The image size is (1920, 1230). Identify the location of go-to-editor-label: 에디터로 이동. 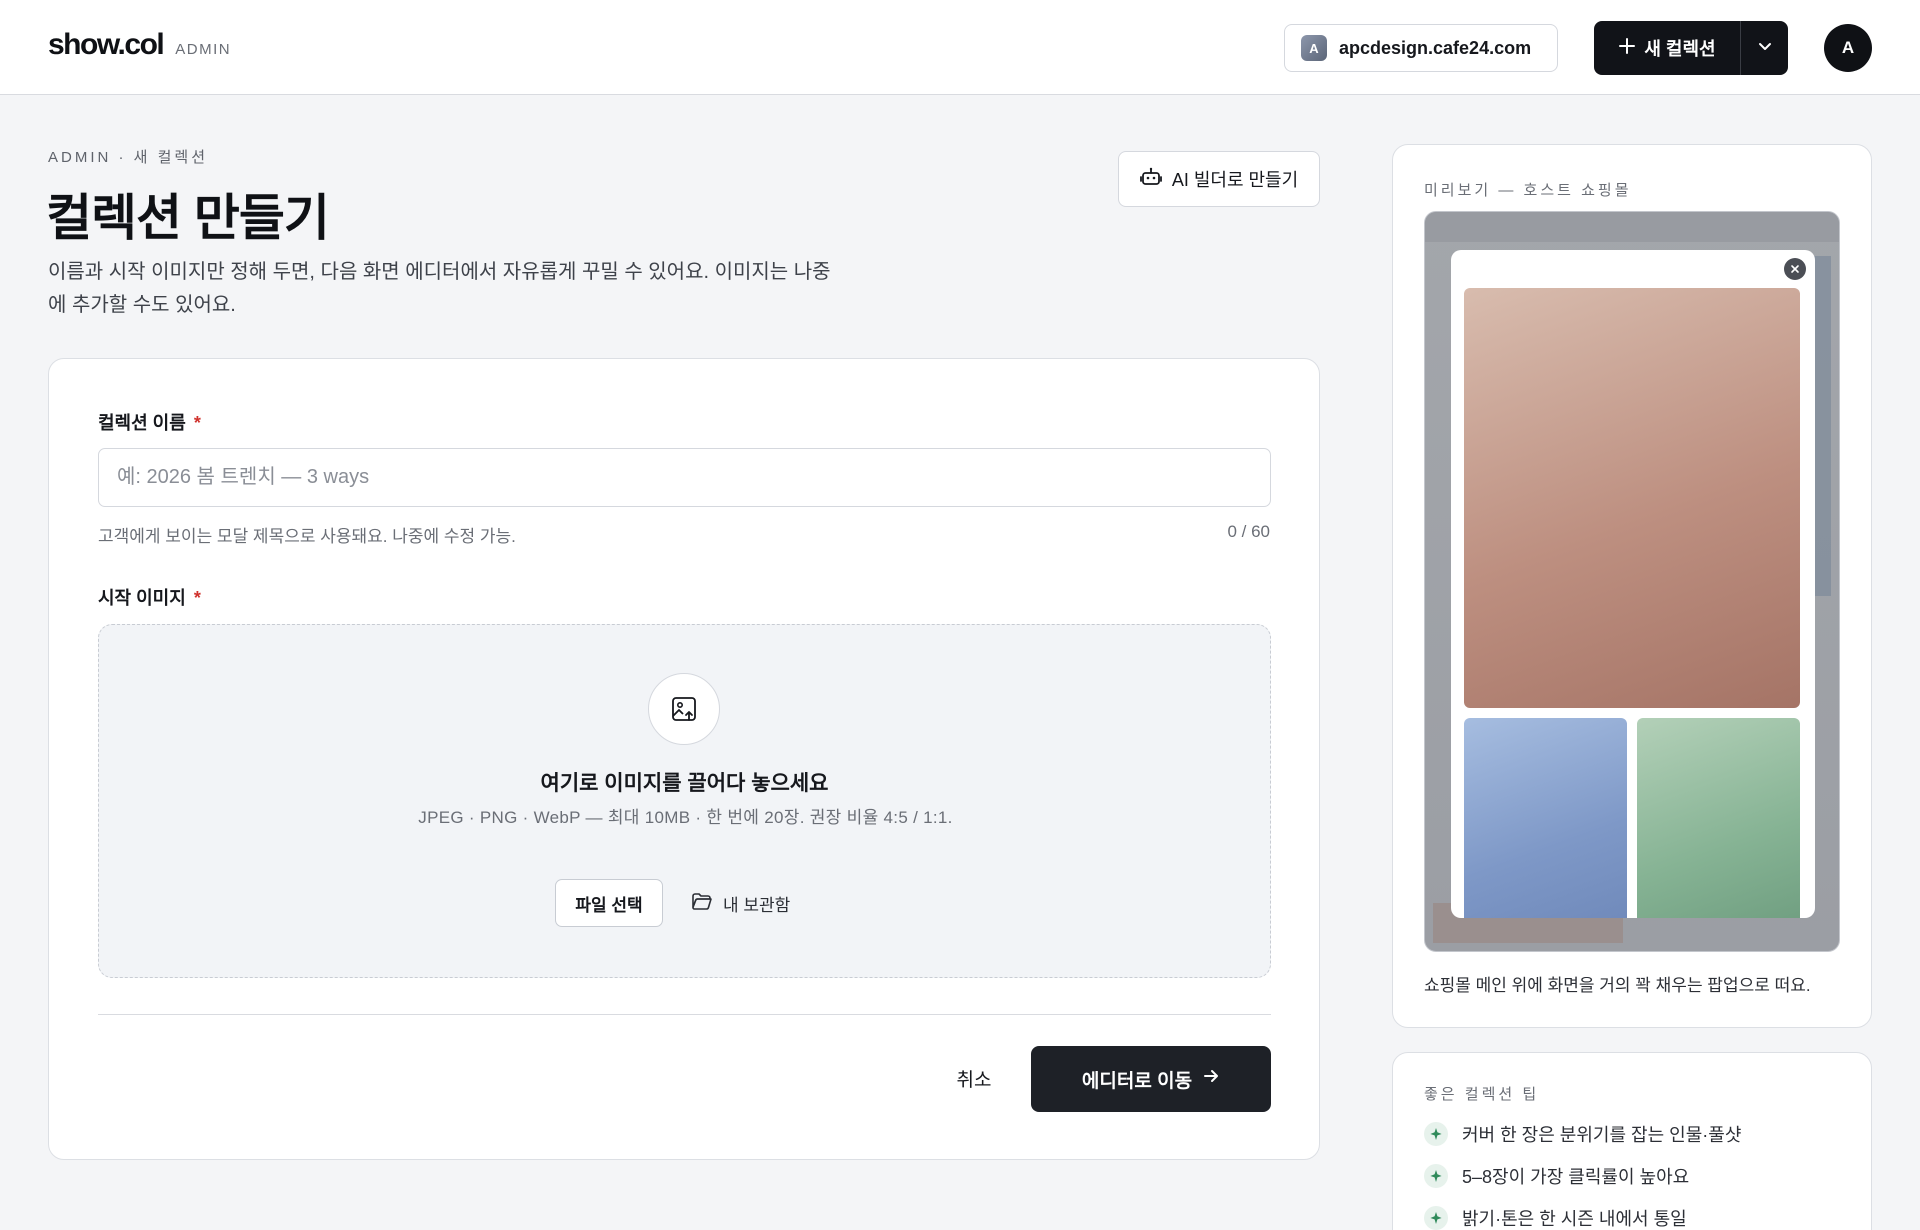
(1137, 1081).